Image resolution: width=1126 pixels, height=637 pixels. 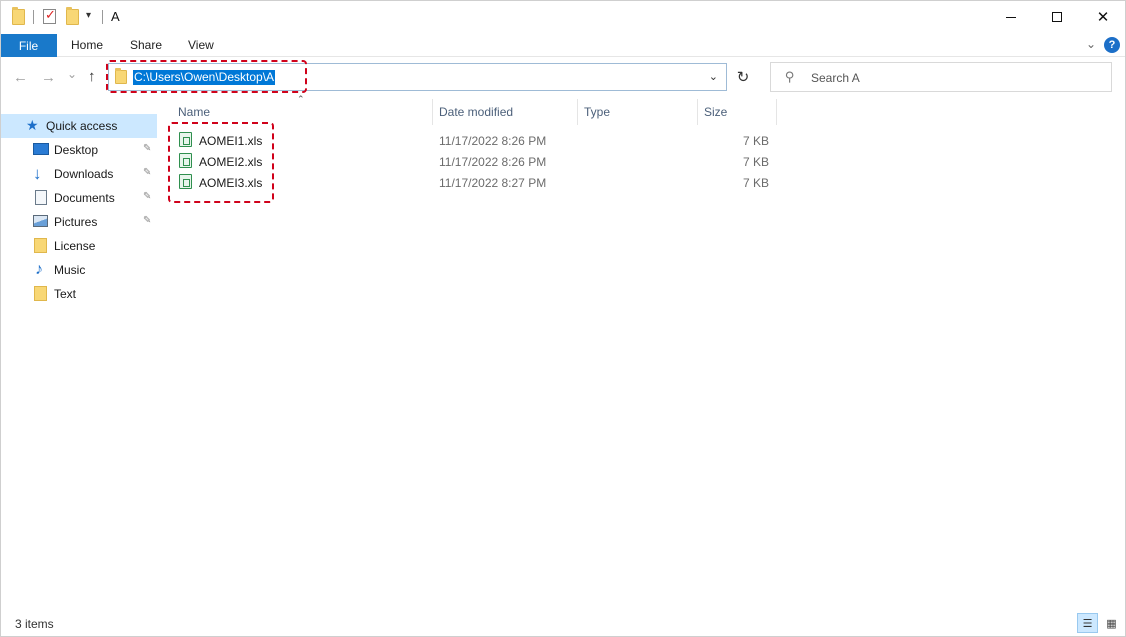 I want to click on tiles-view-icon: ▦, so click(x=1111, y=623).